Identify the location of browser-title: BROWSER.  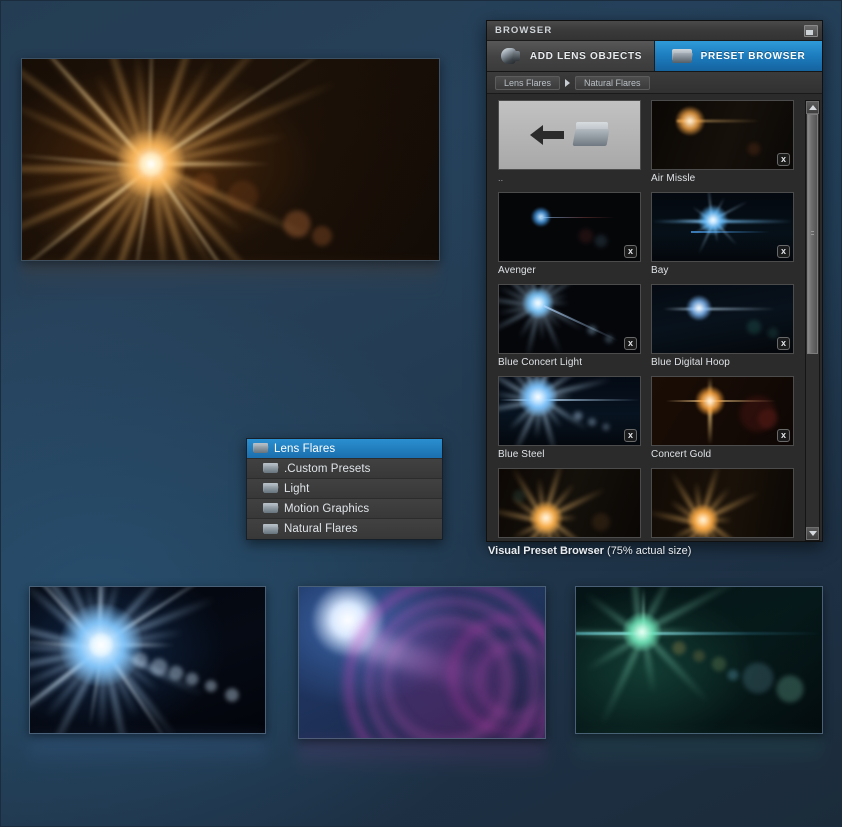
(524, 30).